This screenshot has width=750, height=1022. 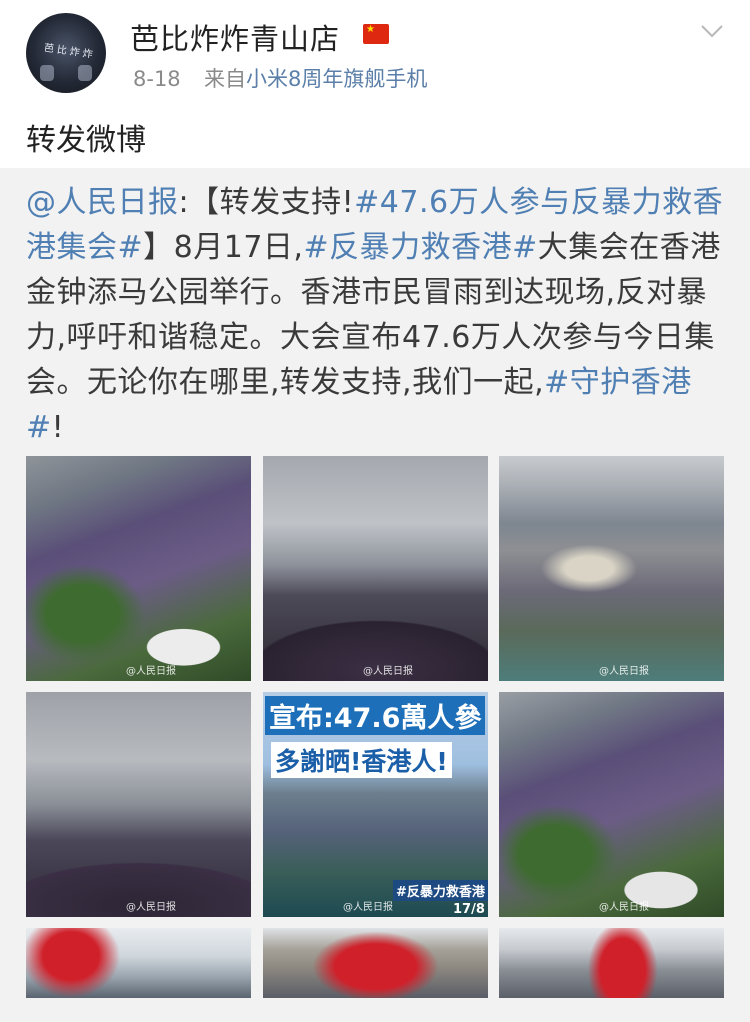 What do you see at coordinates (361, 760) in the screenshot?
I see `overlay-subline: 多謝晒!香港人!` at bounding box center [361, 760].